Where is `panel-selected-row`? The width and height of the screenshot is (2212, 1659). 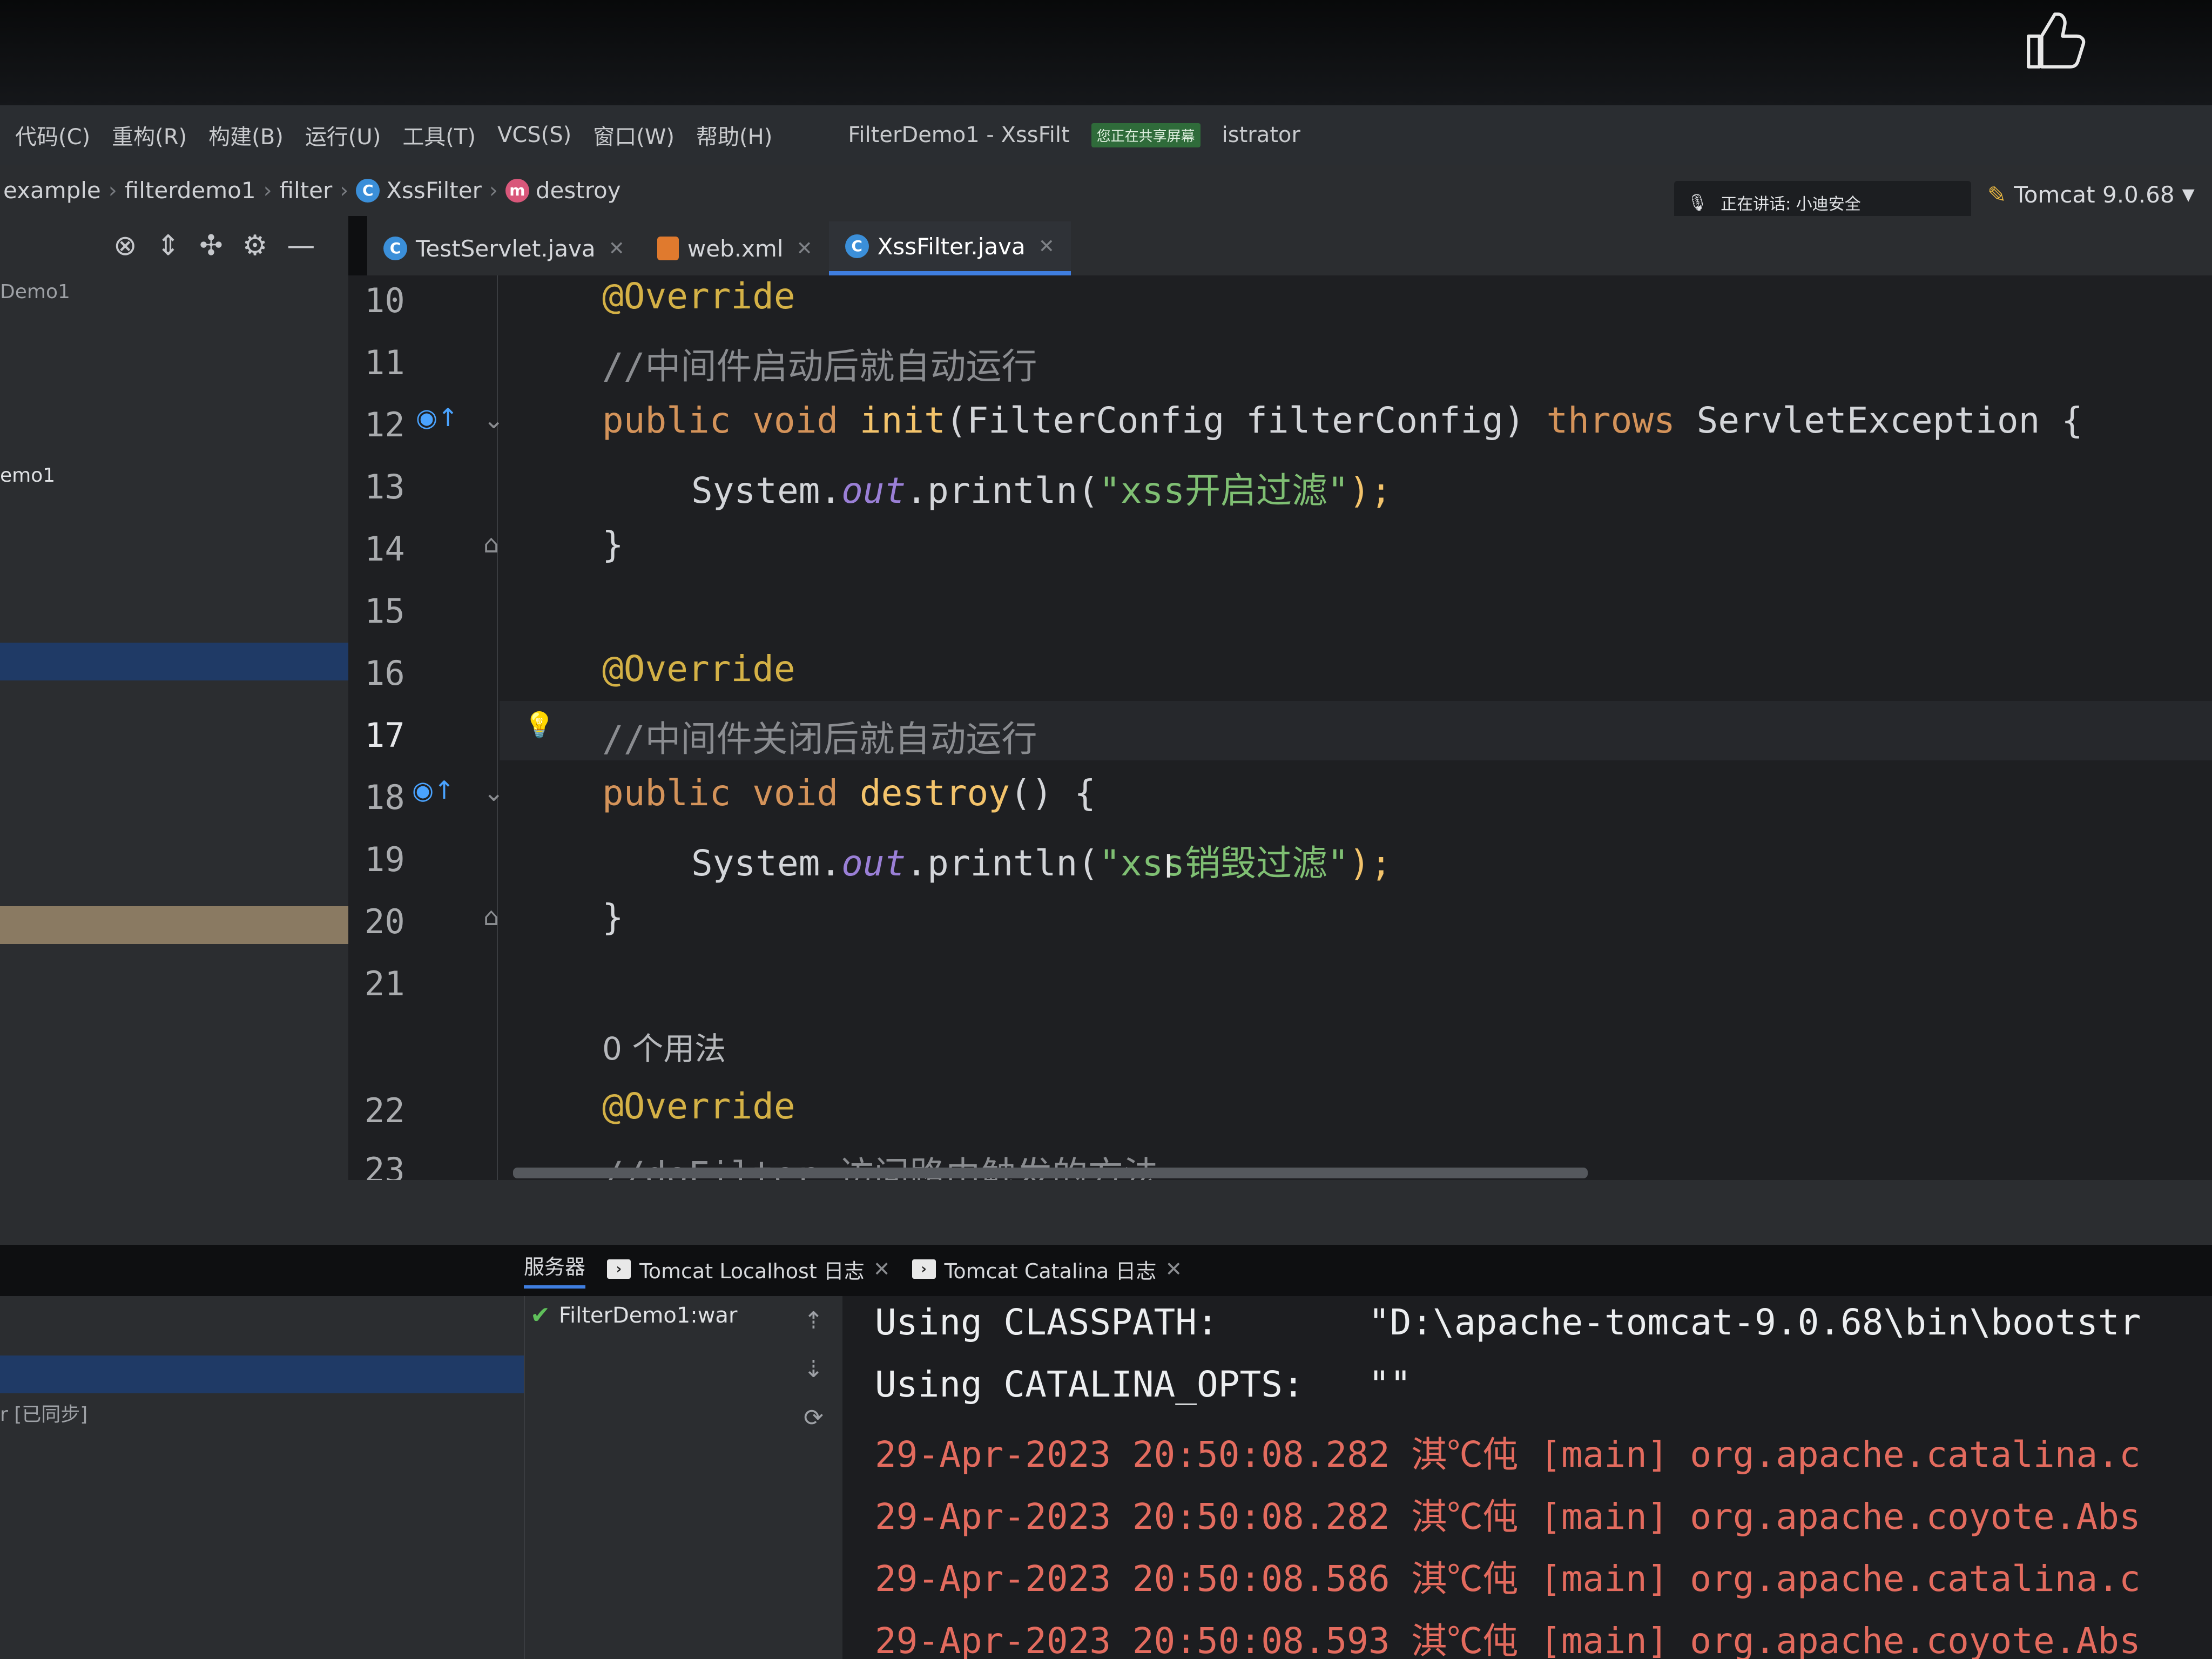
panel-selected-row is located at coordinates (262, 1374).